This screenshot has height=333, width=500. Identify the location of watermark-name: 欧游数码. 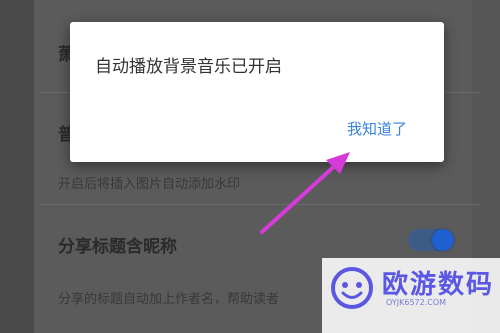
(438, 285).